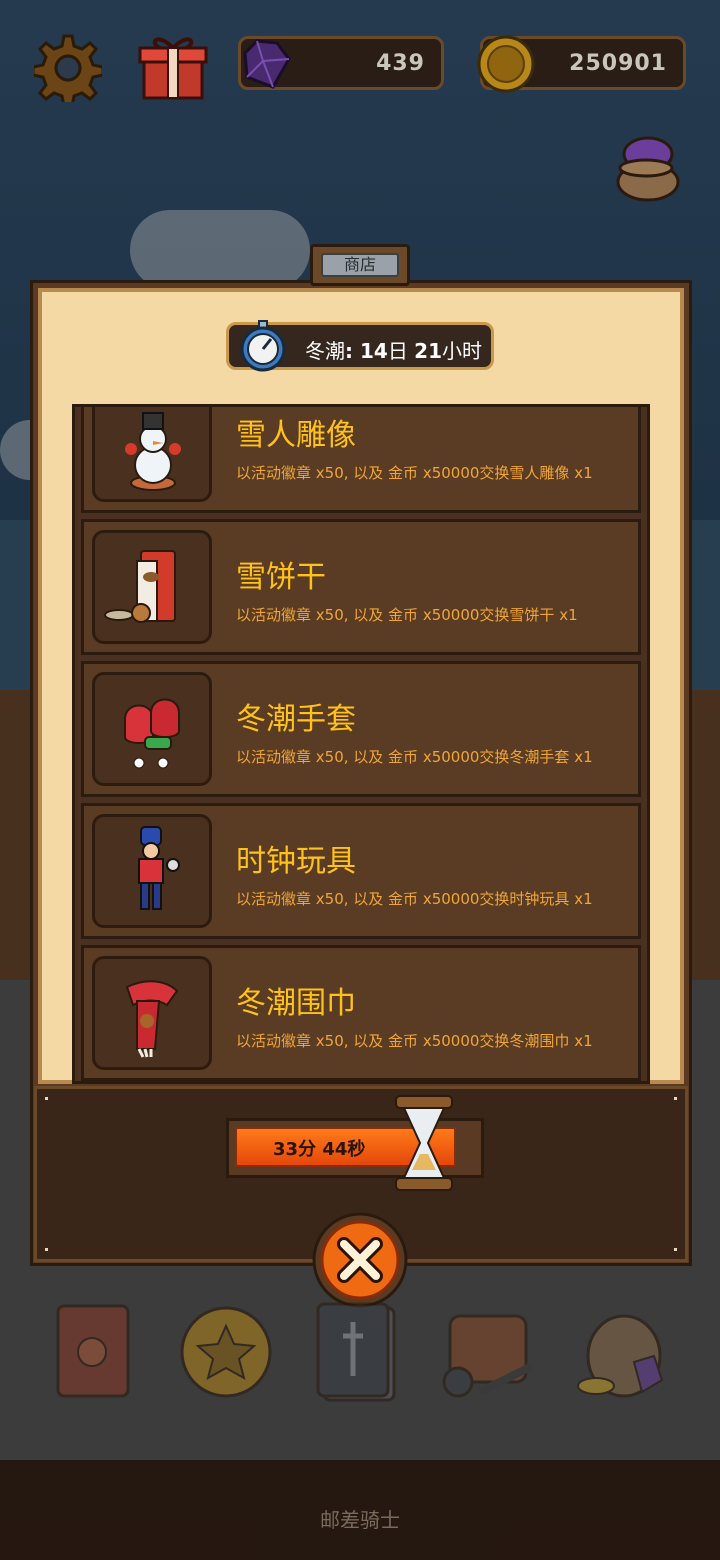 This screenshot has width=720, height=1560. I want to click on refresh-countdown: 33分 44秒, so click(319, 1149).